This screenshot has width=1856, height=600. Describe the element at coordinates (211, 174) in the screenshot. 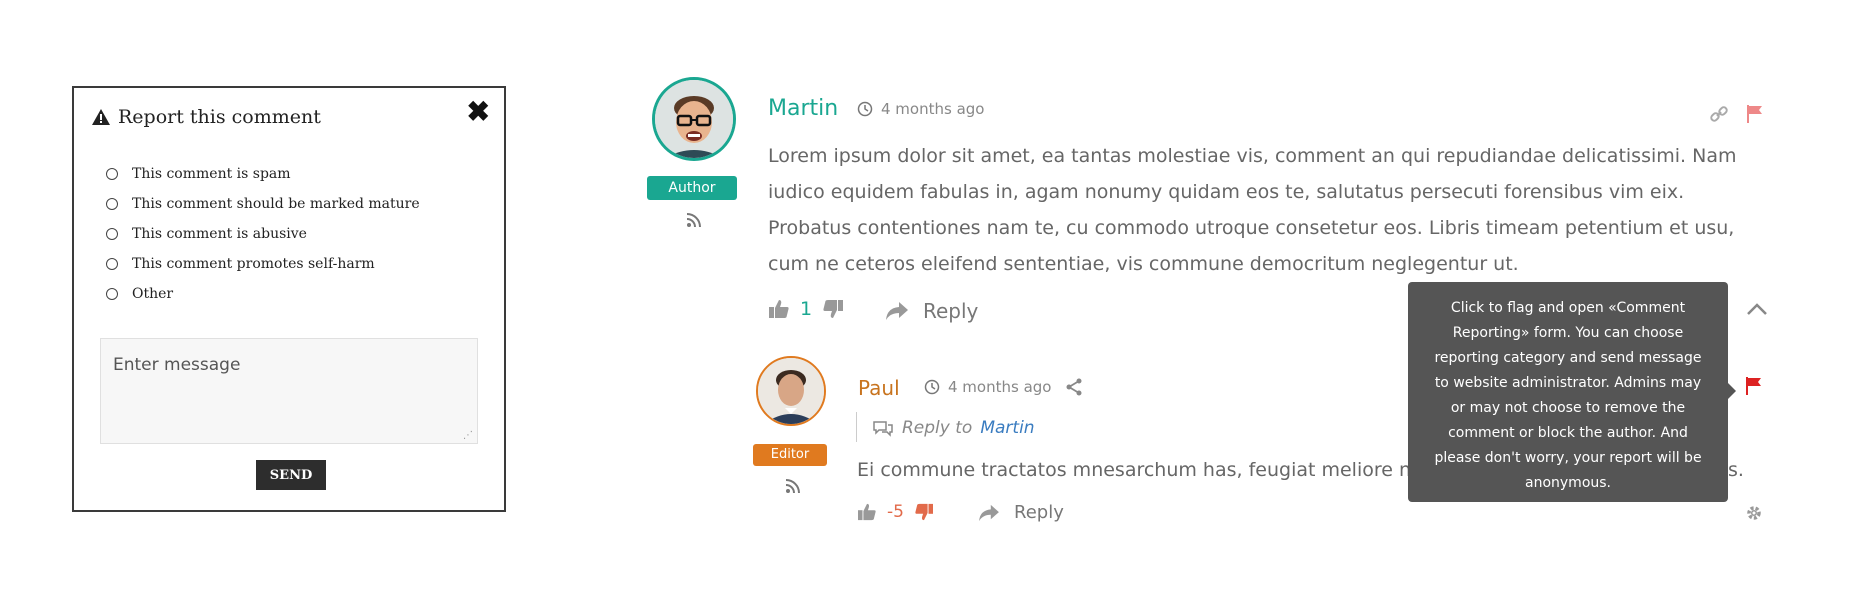

I see `report-option-label: This comment is spam` at that location.